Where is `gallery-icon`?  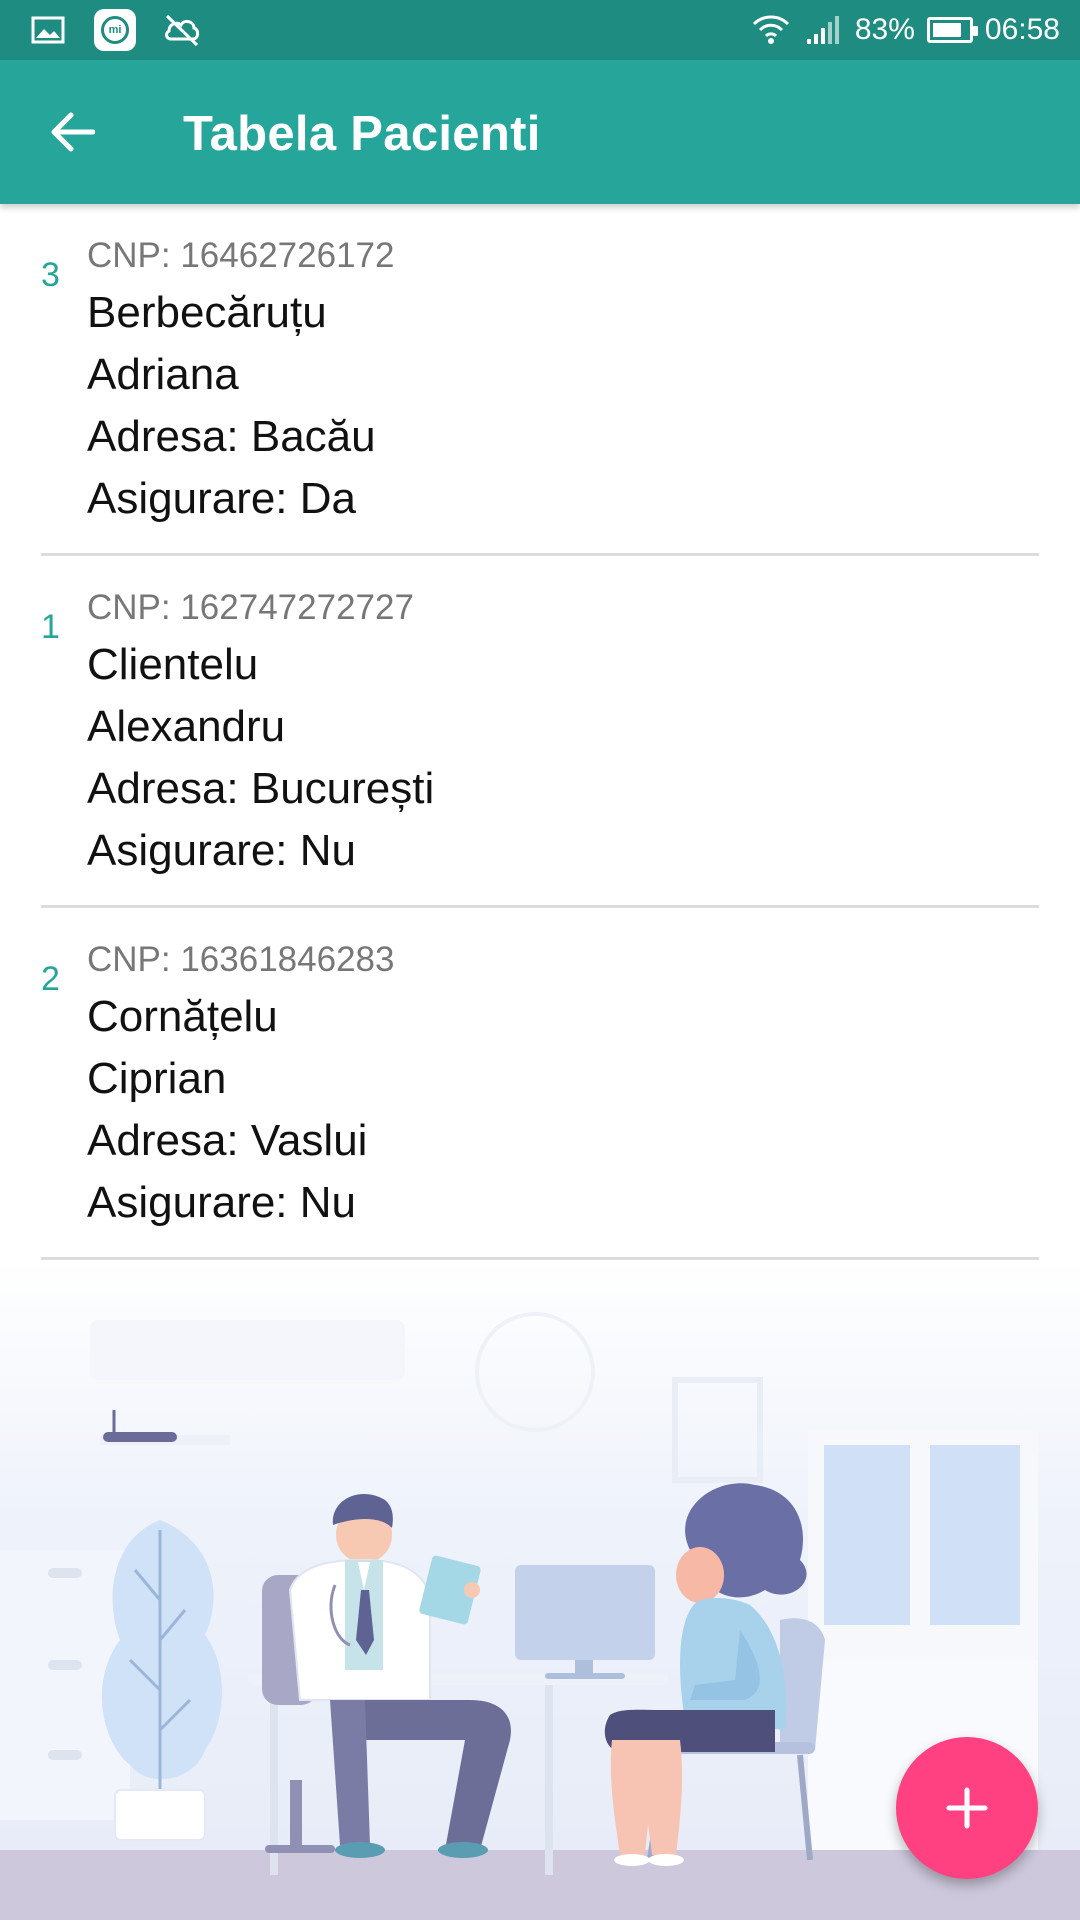 gallery-icon is located at coordinates (48, 30).